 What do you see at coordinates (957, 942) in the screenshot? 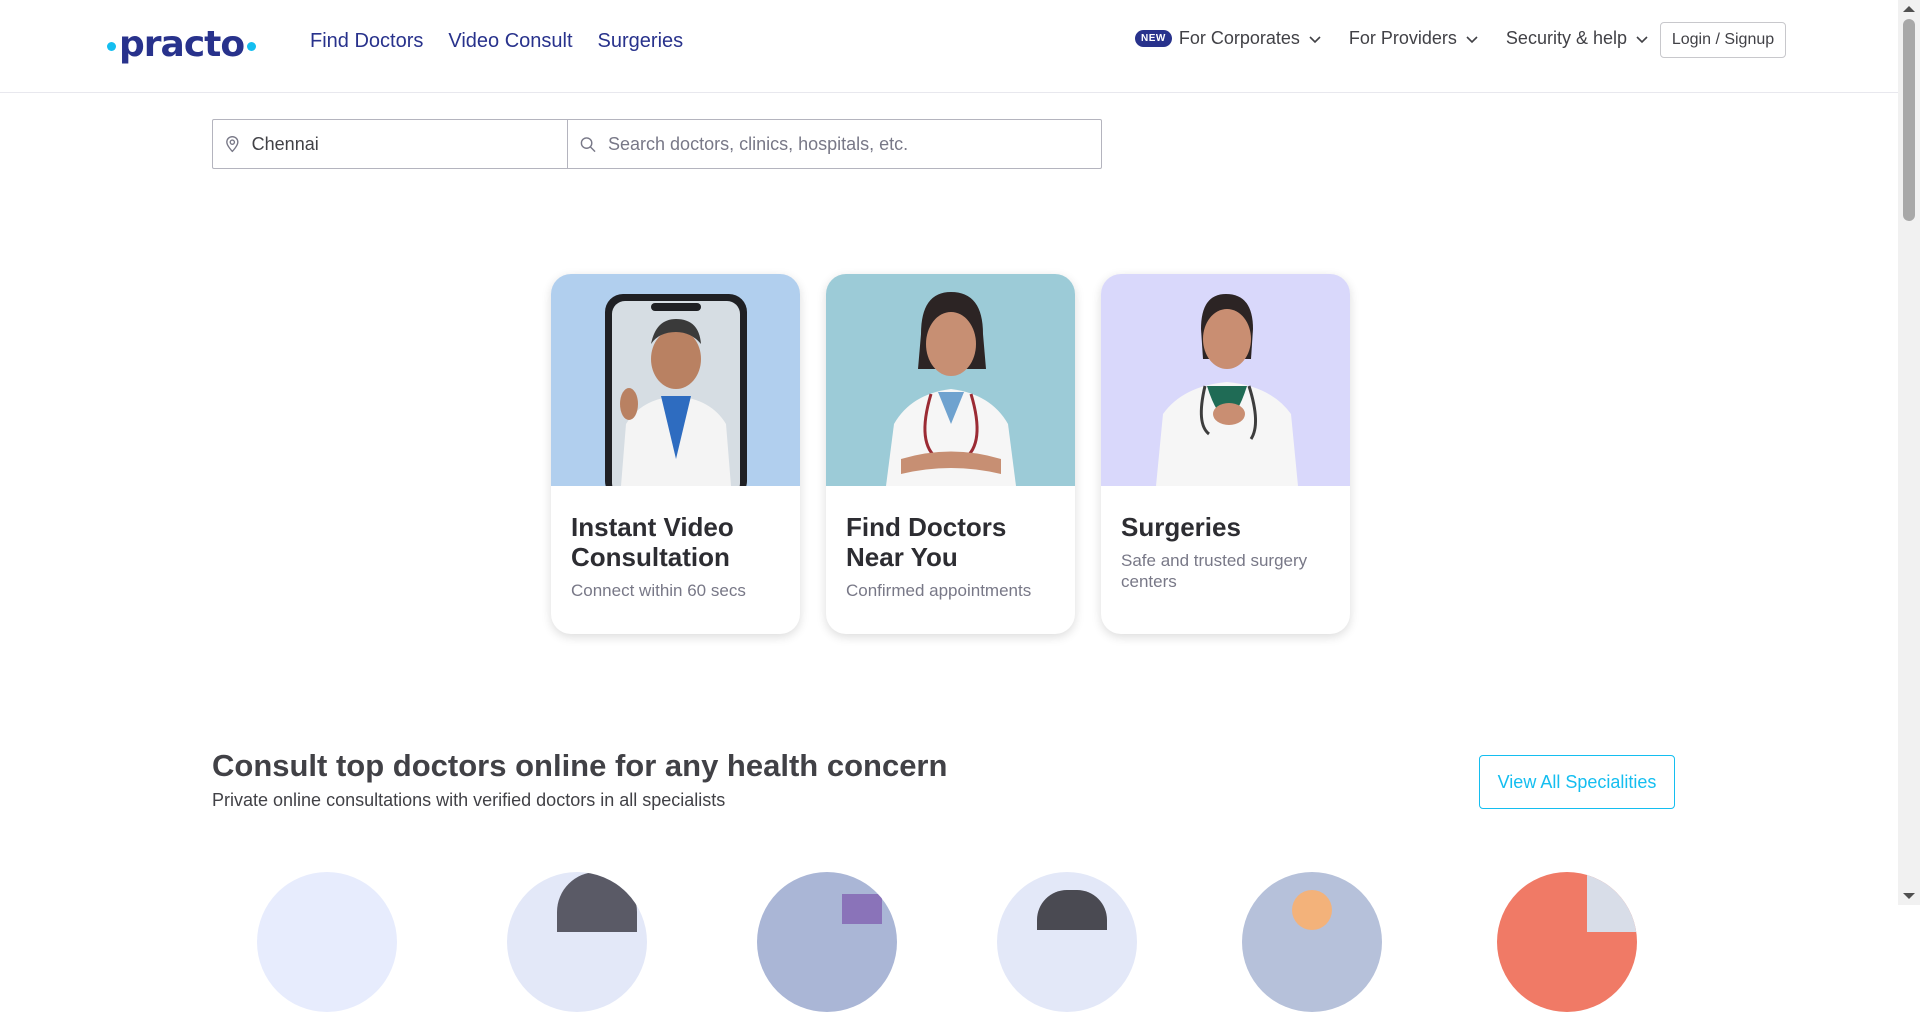
I see `specialities-row` at bounding box center [957, 942].